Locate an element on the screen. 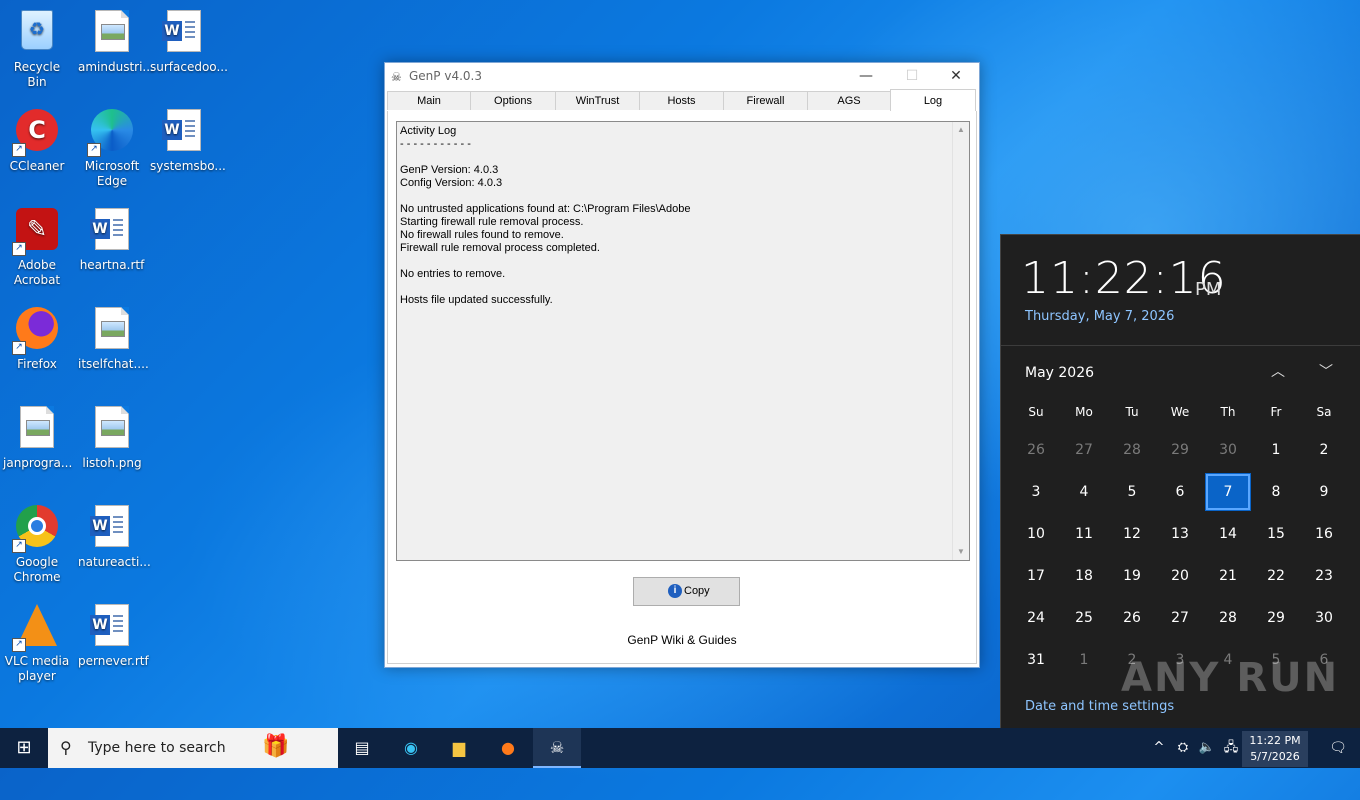  calendar-month-label: May 2026 is located at coordinates (1059, 373).